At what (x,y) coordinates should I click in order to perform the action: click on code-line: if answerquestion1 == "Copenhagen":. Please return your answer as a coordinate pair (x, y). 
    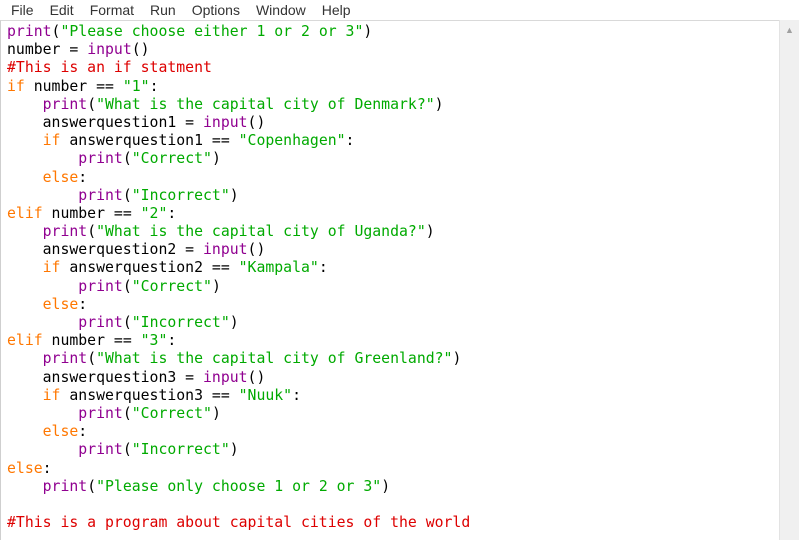
    Looking at the image, I should click on (238, 141).